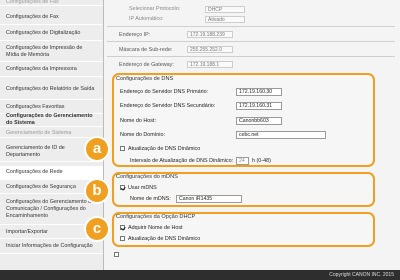  Describe the element at coordinates (147, 177) in the screenshot. I see `mdns-settings-title: Configurações do mDNS` at that location.